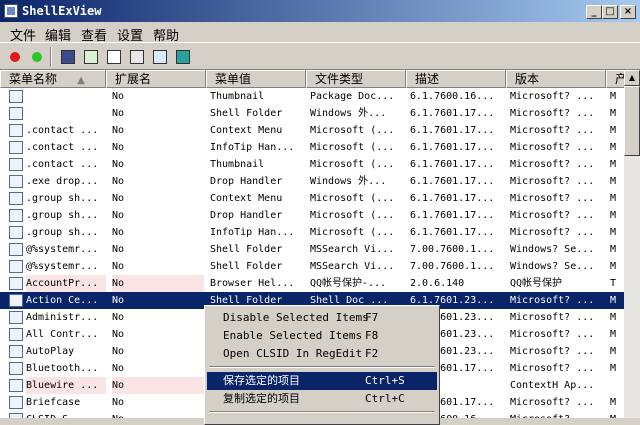  Describe the element at coordinates (594, 12) in the screenshot. I see `minimize-button: _` at that location.